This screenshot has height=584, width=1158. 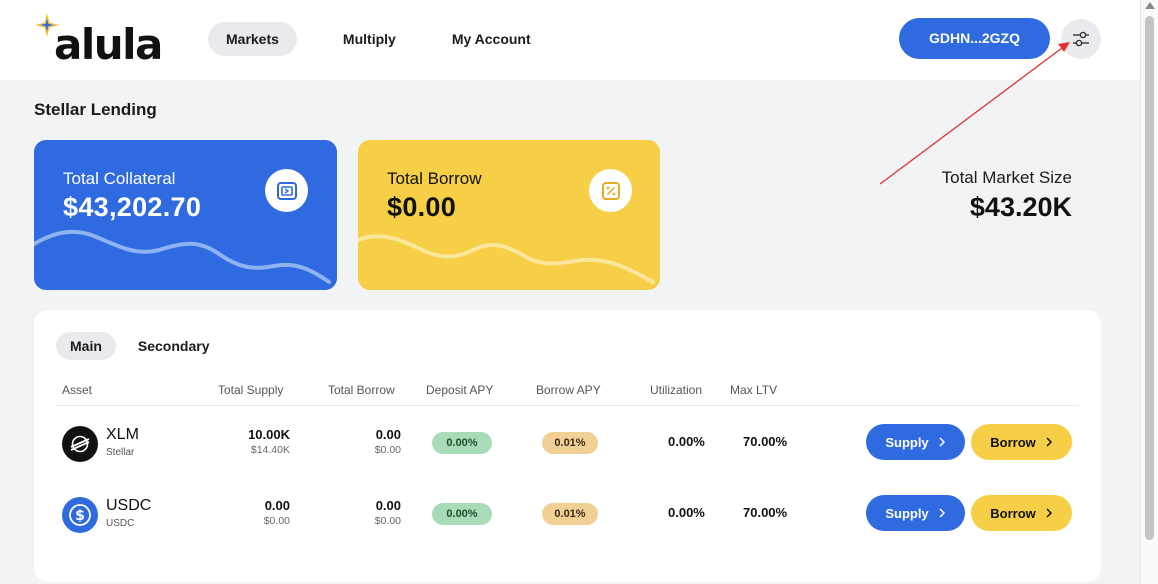 I want to click on borrow-wave-graphic, so click(x=506, y=259).